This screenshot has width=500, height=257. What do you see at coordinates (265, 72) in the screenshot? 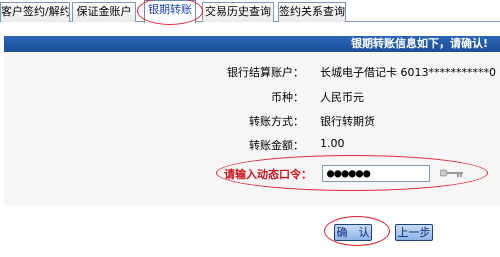
I see `account-label: 银行结算账户：` at bounding box center [265, 72].